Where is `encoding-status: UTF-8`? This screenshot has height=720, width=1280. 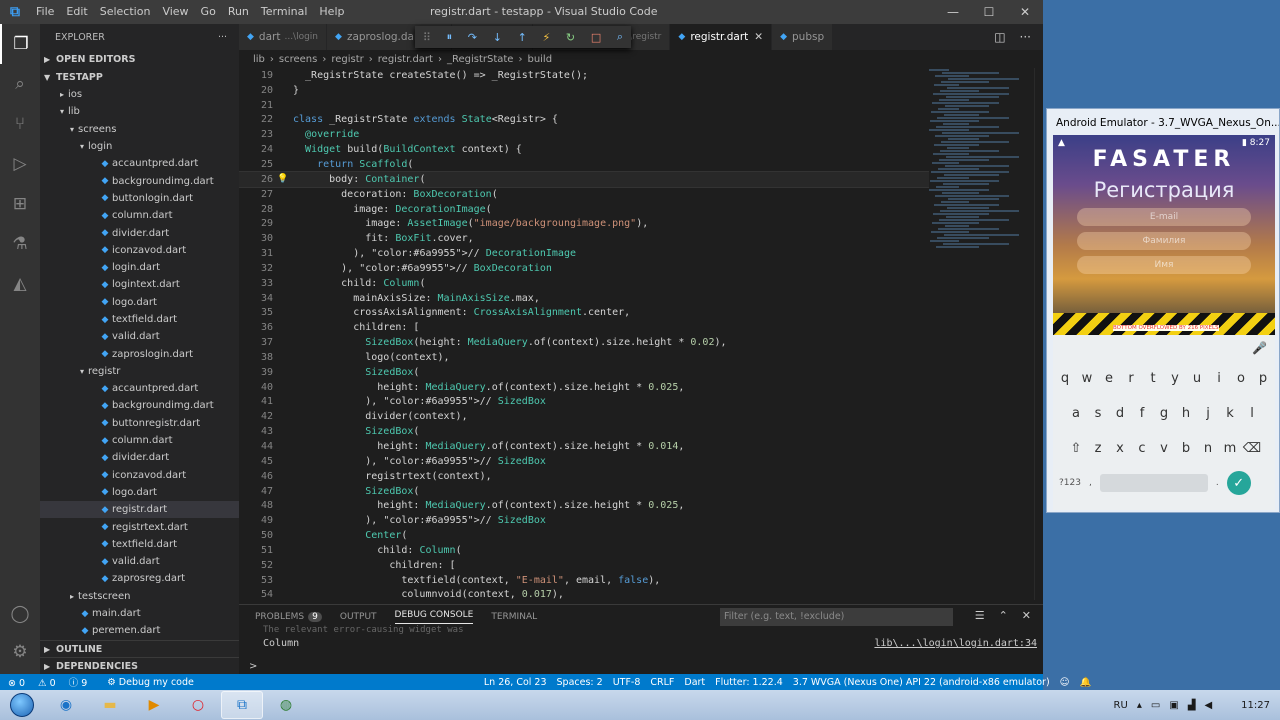
encoding-status: UTF-8 is located at coordinates (627, 682).